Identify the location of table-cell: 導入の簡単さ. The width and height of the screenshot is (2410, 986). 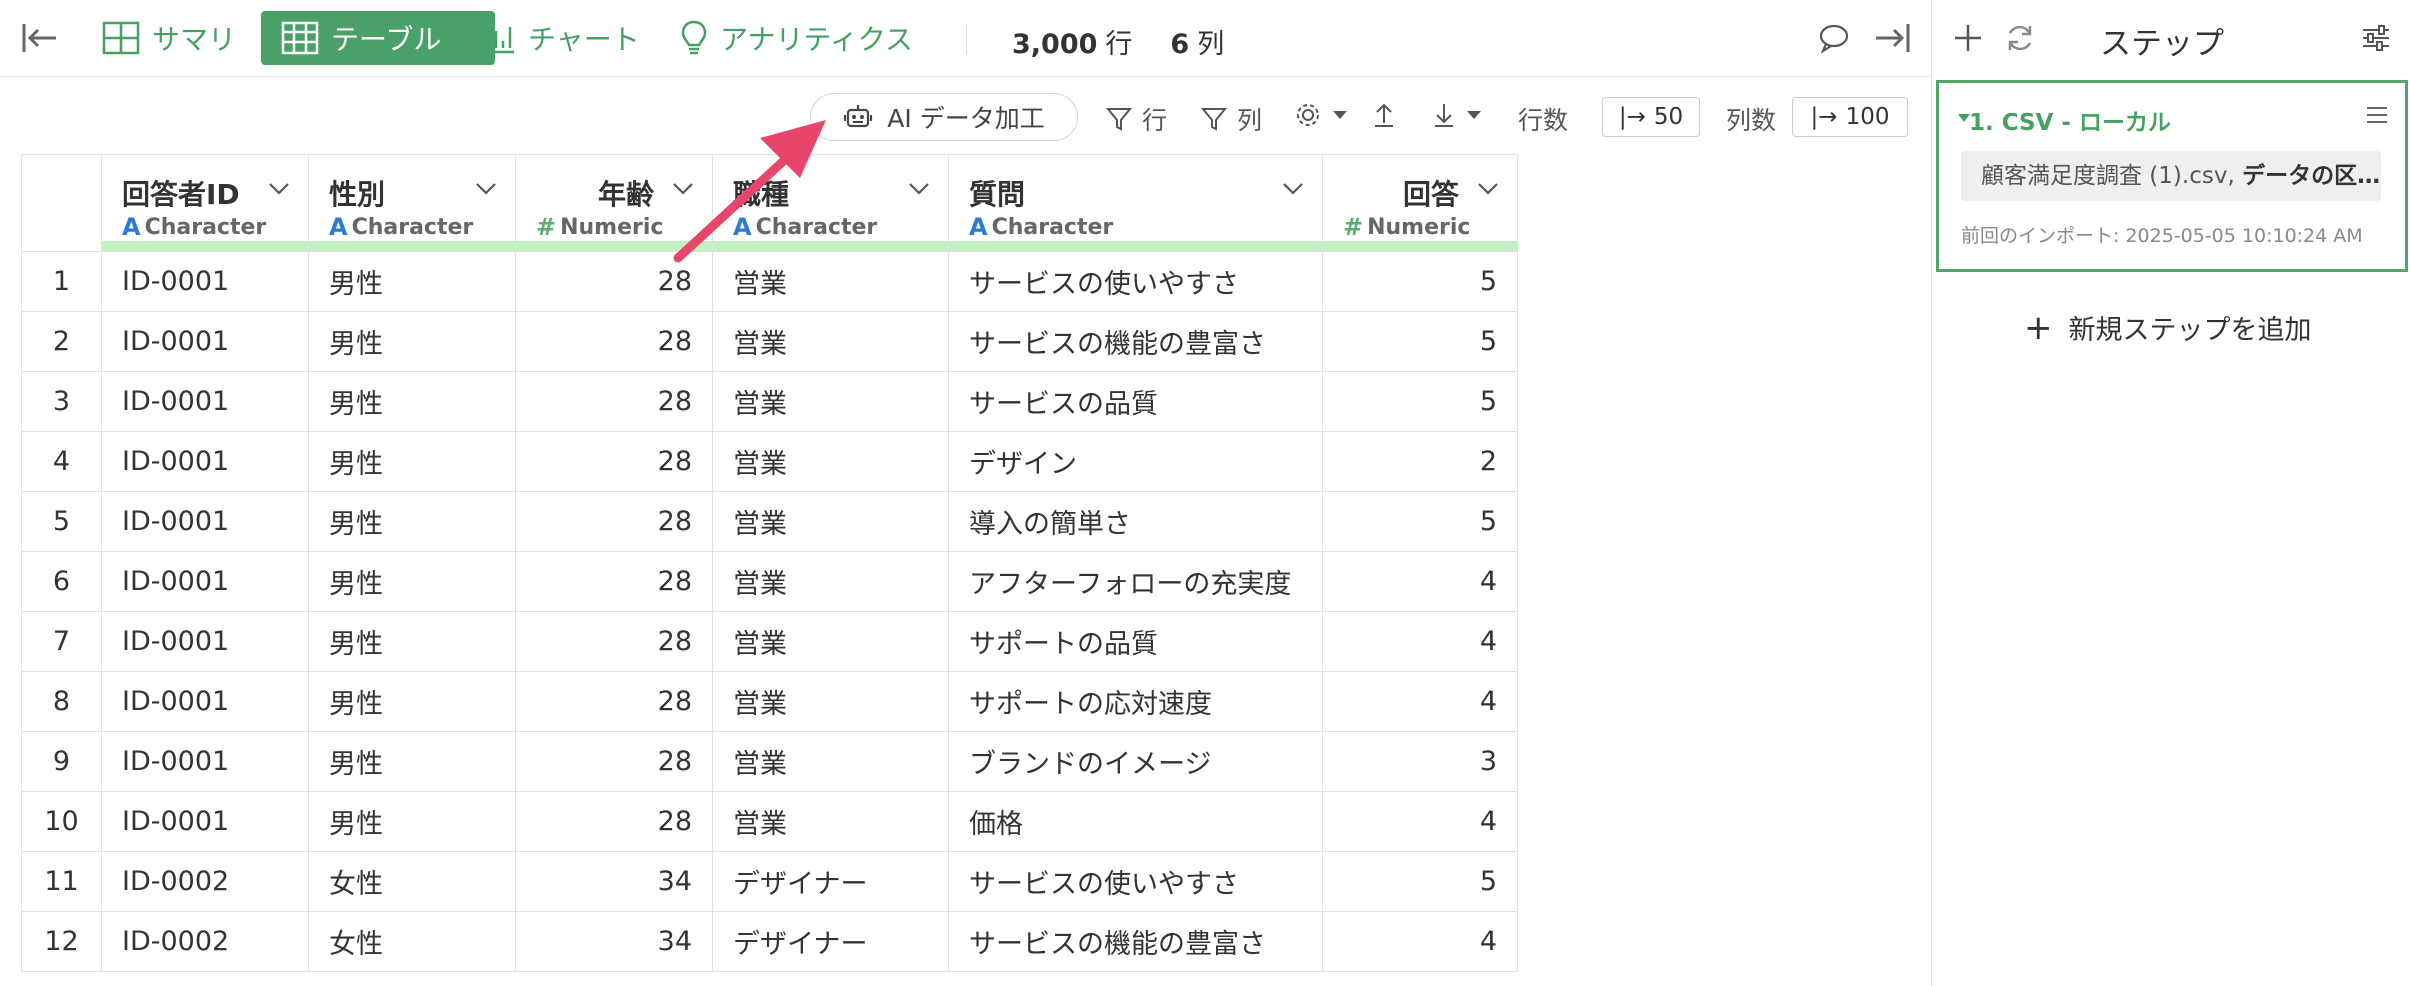
(1135, 521).